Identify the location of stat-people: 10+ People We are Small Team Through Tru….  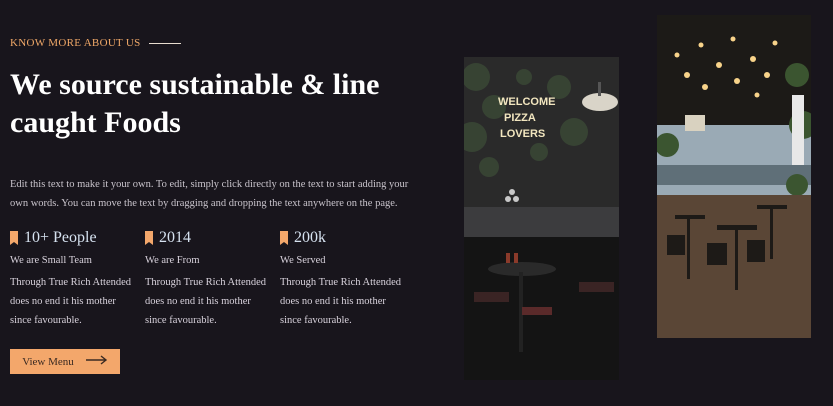
(75, 279).